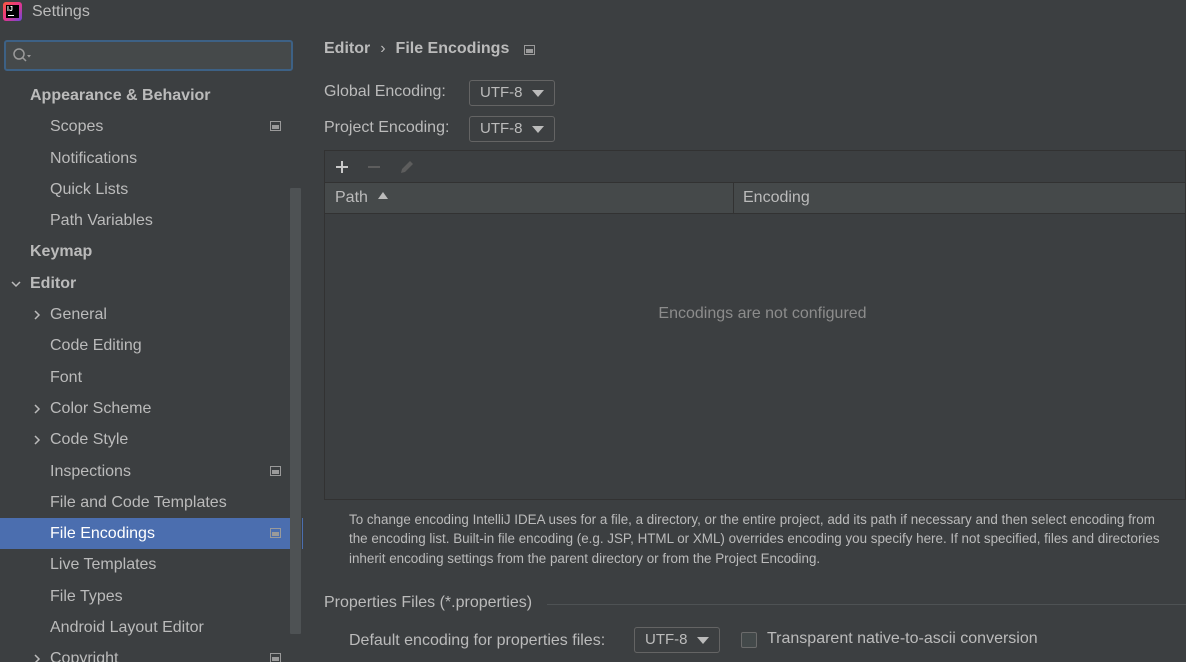  Describe the element at coordinates (61, 11) in the screenshot. I see `window-title: Settings` at that location.